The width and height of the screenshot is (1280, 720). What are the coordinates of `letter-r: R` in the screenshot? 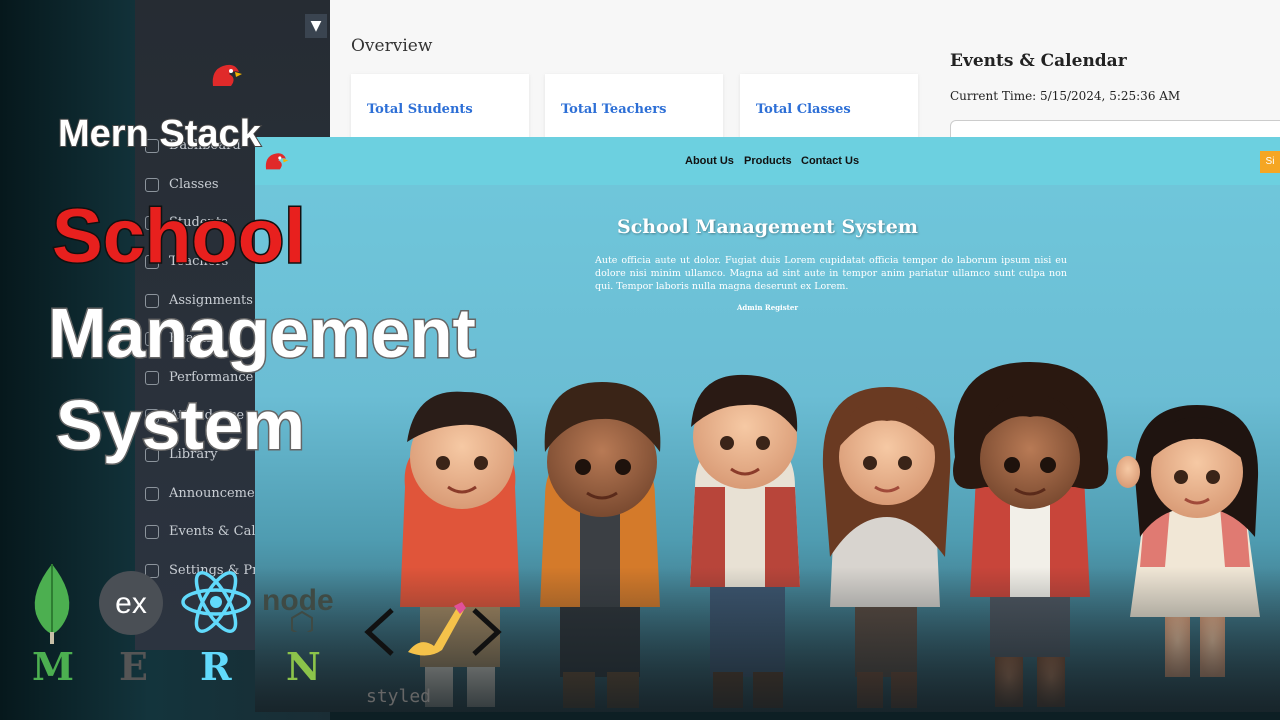 It's located at (216, 666).